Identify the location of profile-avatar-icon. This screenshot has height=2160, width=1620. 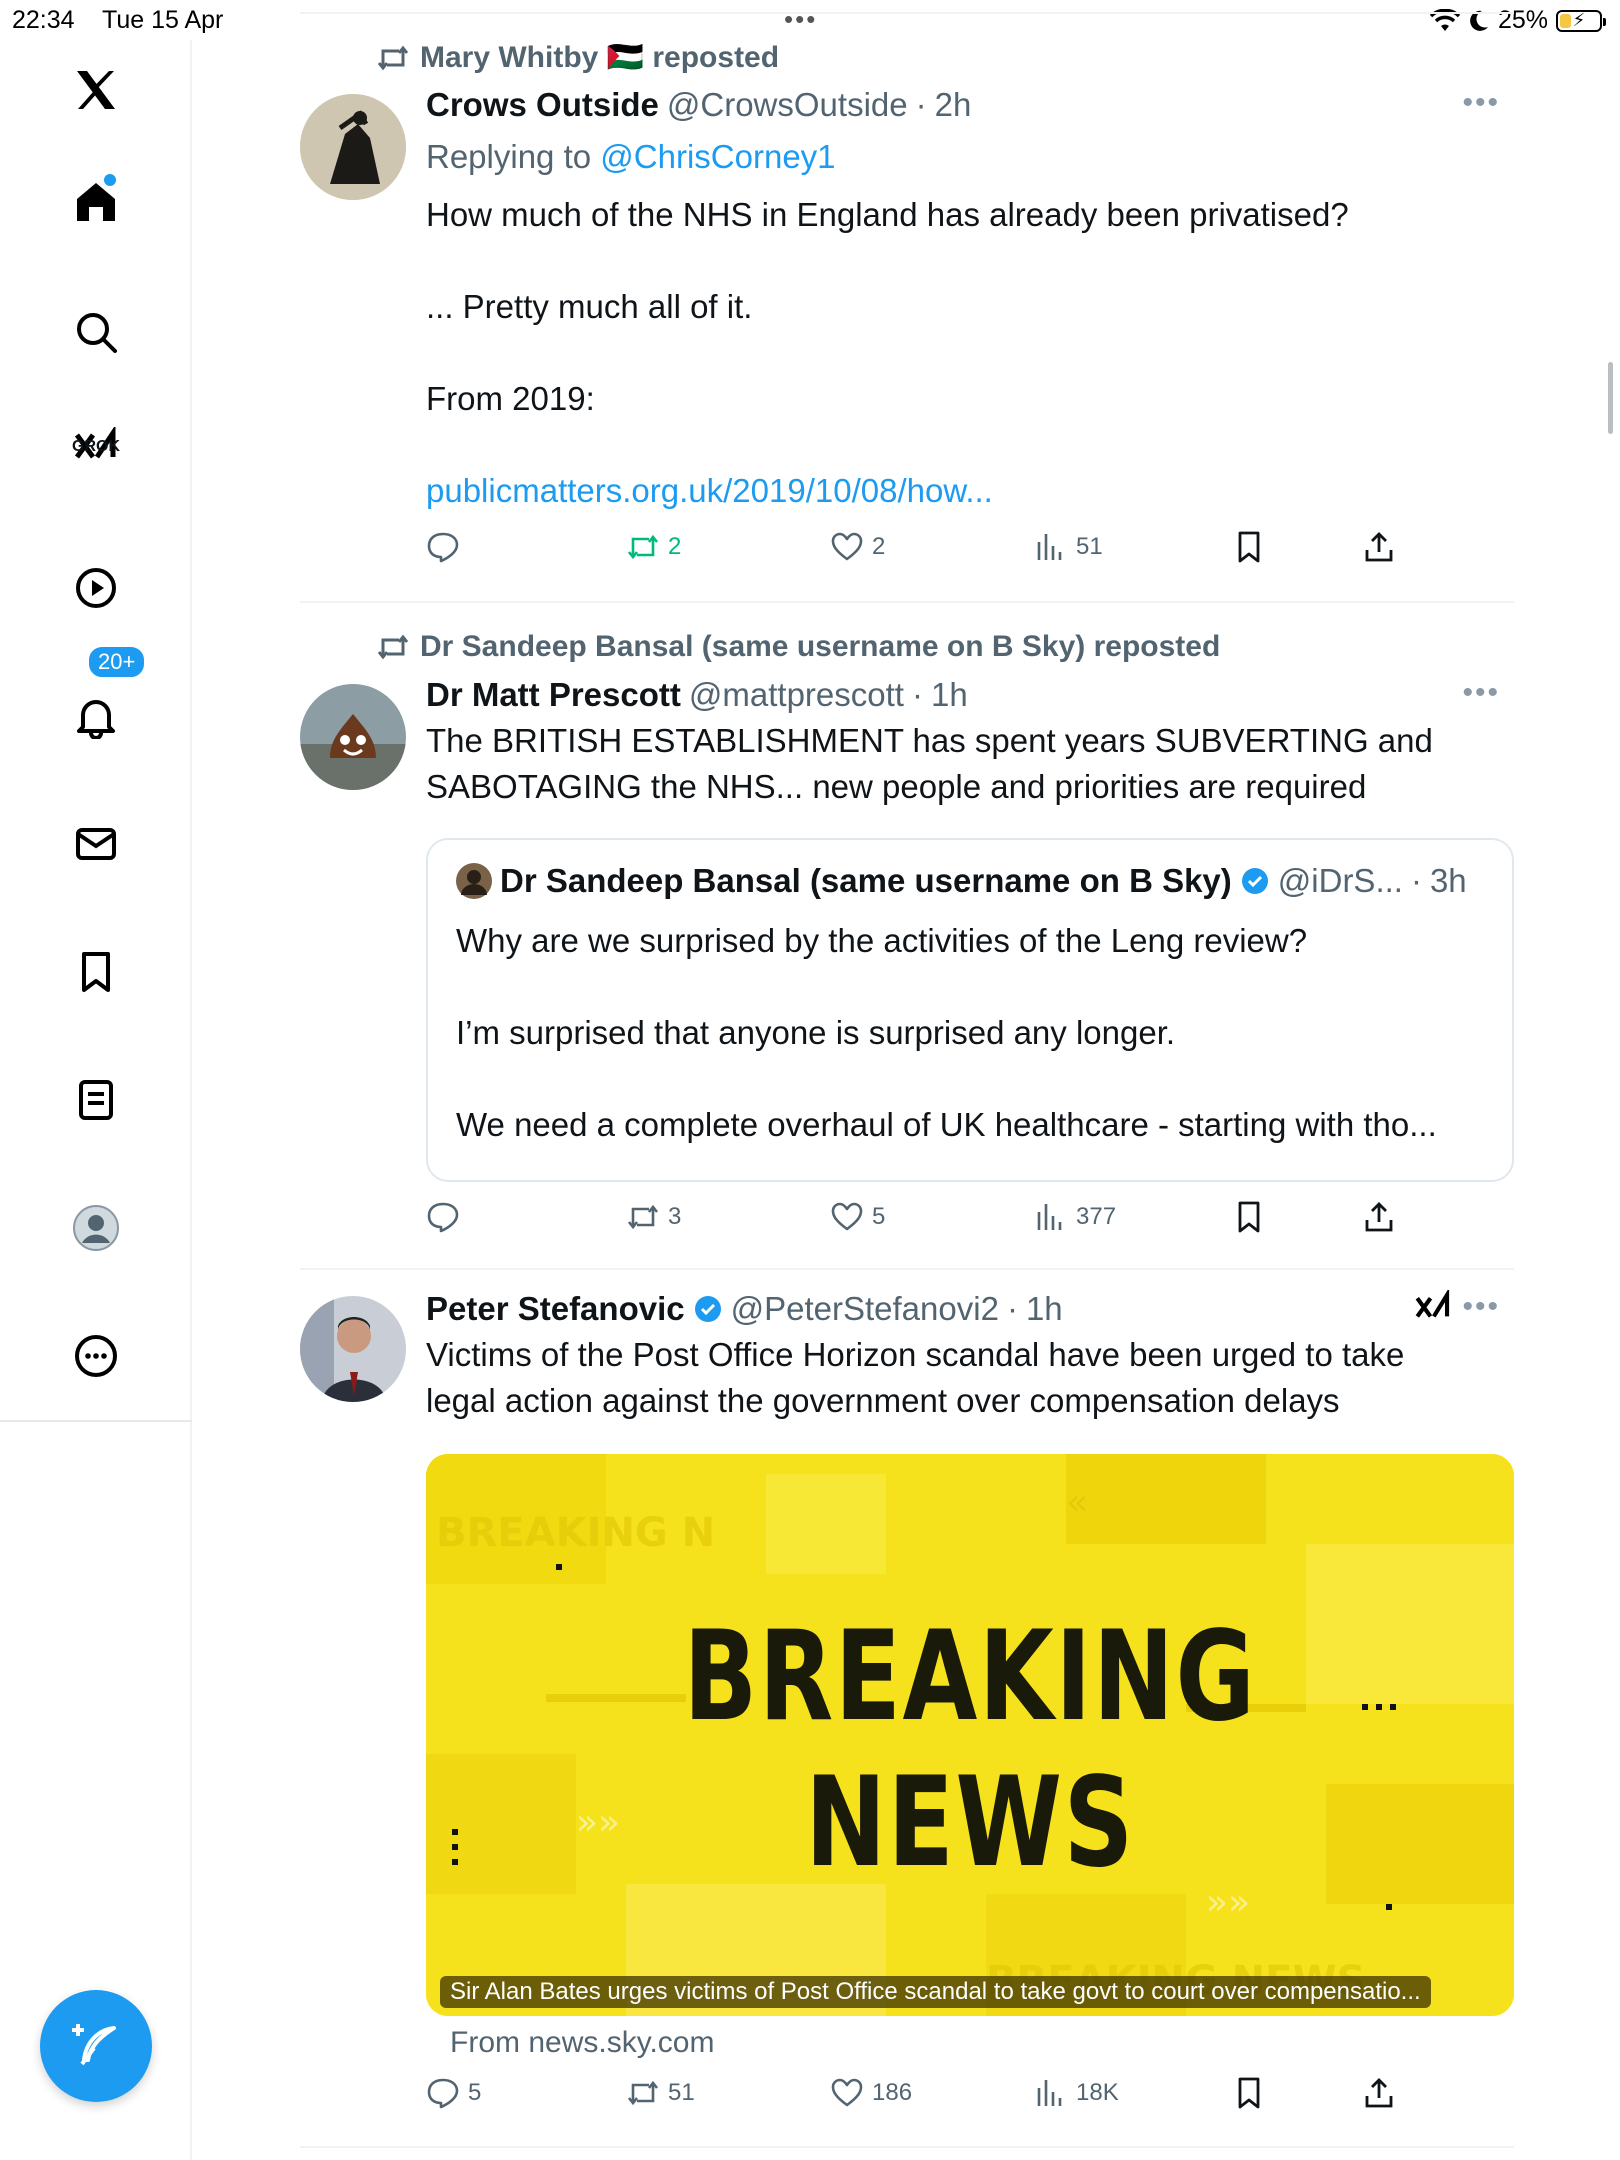
(96, 1228).